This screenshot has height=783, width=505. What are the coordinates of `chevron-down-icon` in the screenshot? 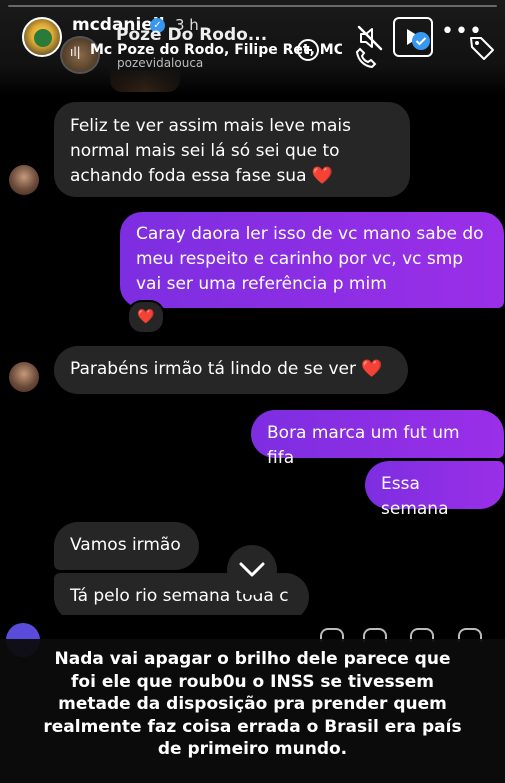 It's located at (252, 569).